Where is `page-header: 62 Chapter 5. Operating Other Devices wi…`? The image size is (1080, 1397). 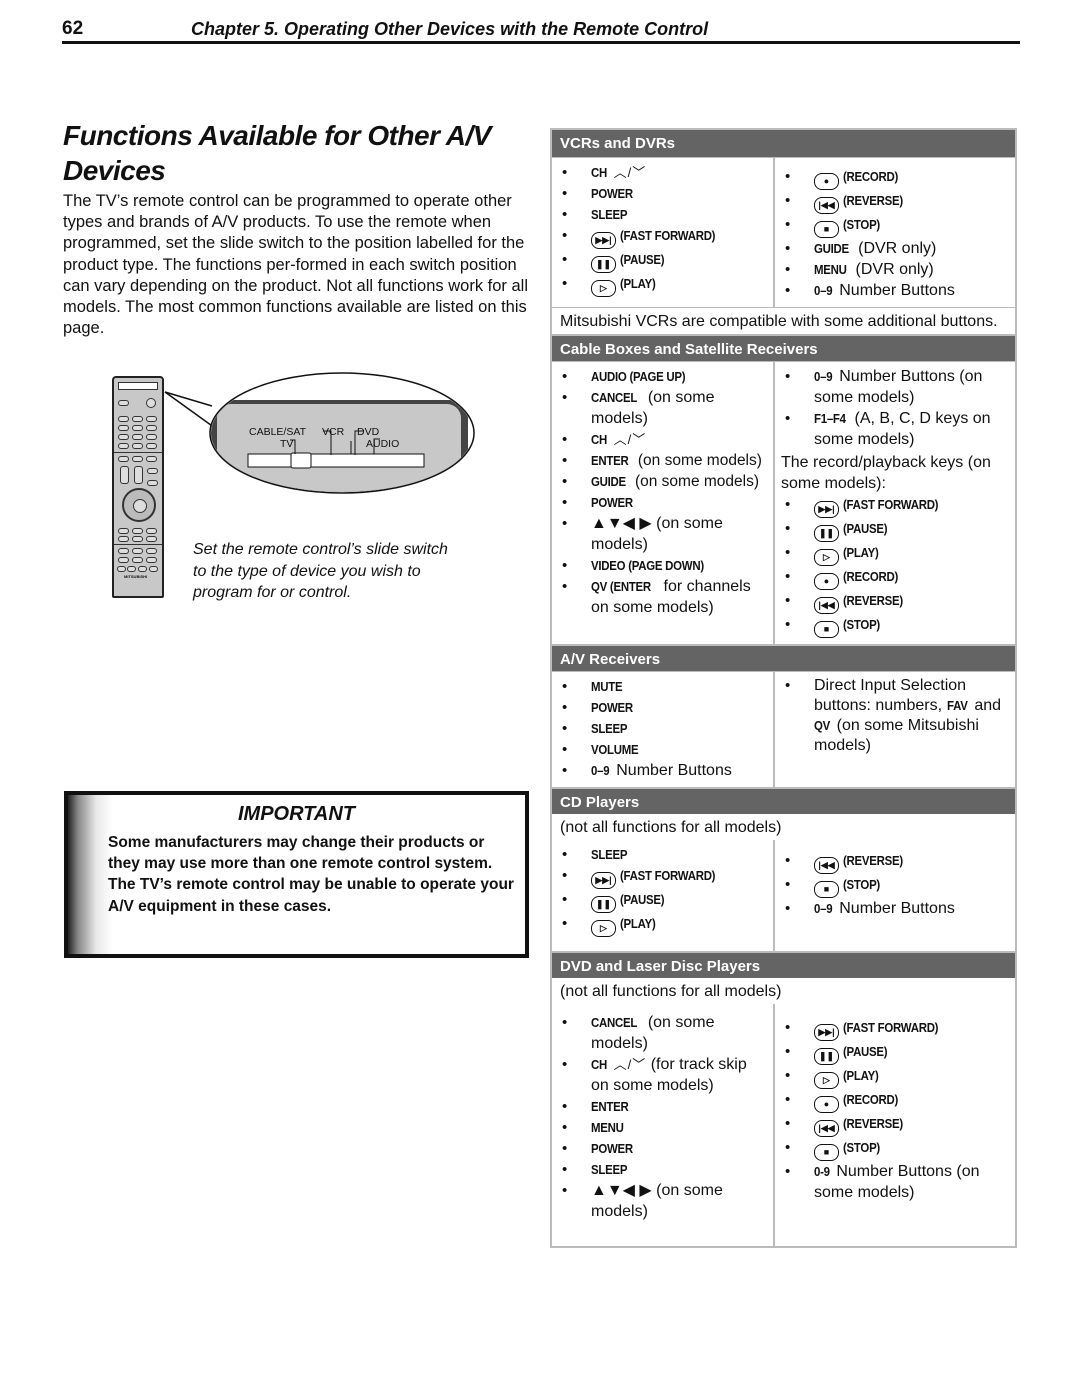 page-header: 62 Chapter 5. Operating Other Devices wi… is located at coordinates (541, 31).